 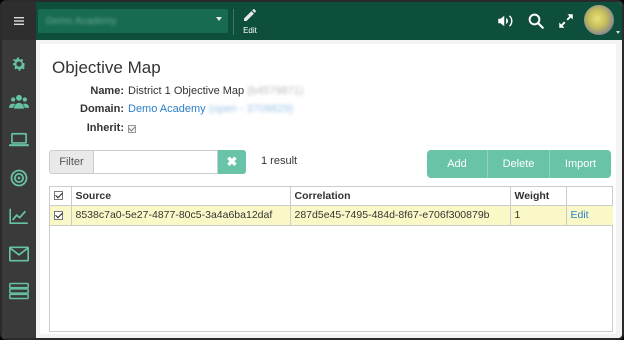 I want to click on page-title: Objective Map, so click(x=106, y=67).